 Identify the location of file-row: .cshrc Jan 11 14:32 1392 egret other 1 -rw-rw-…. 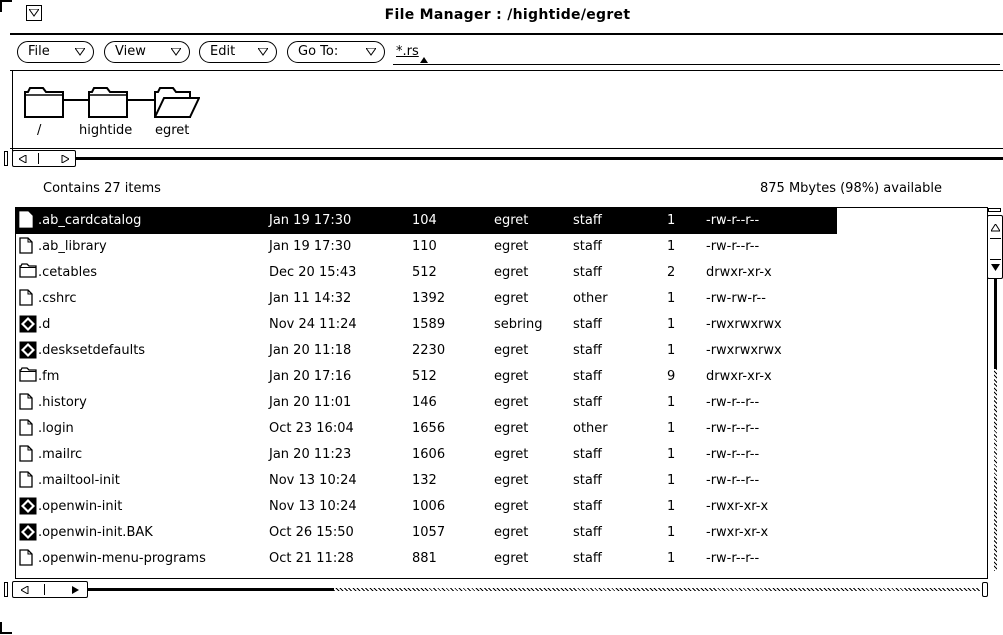
(426, 299).